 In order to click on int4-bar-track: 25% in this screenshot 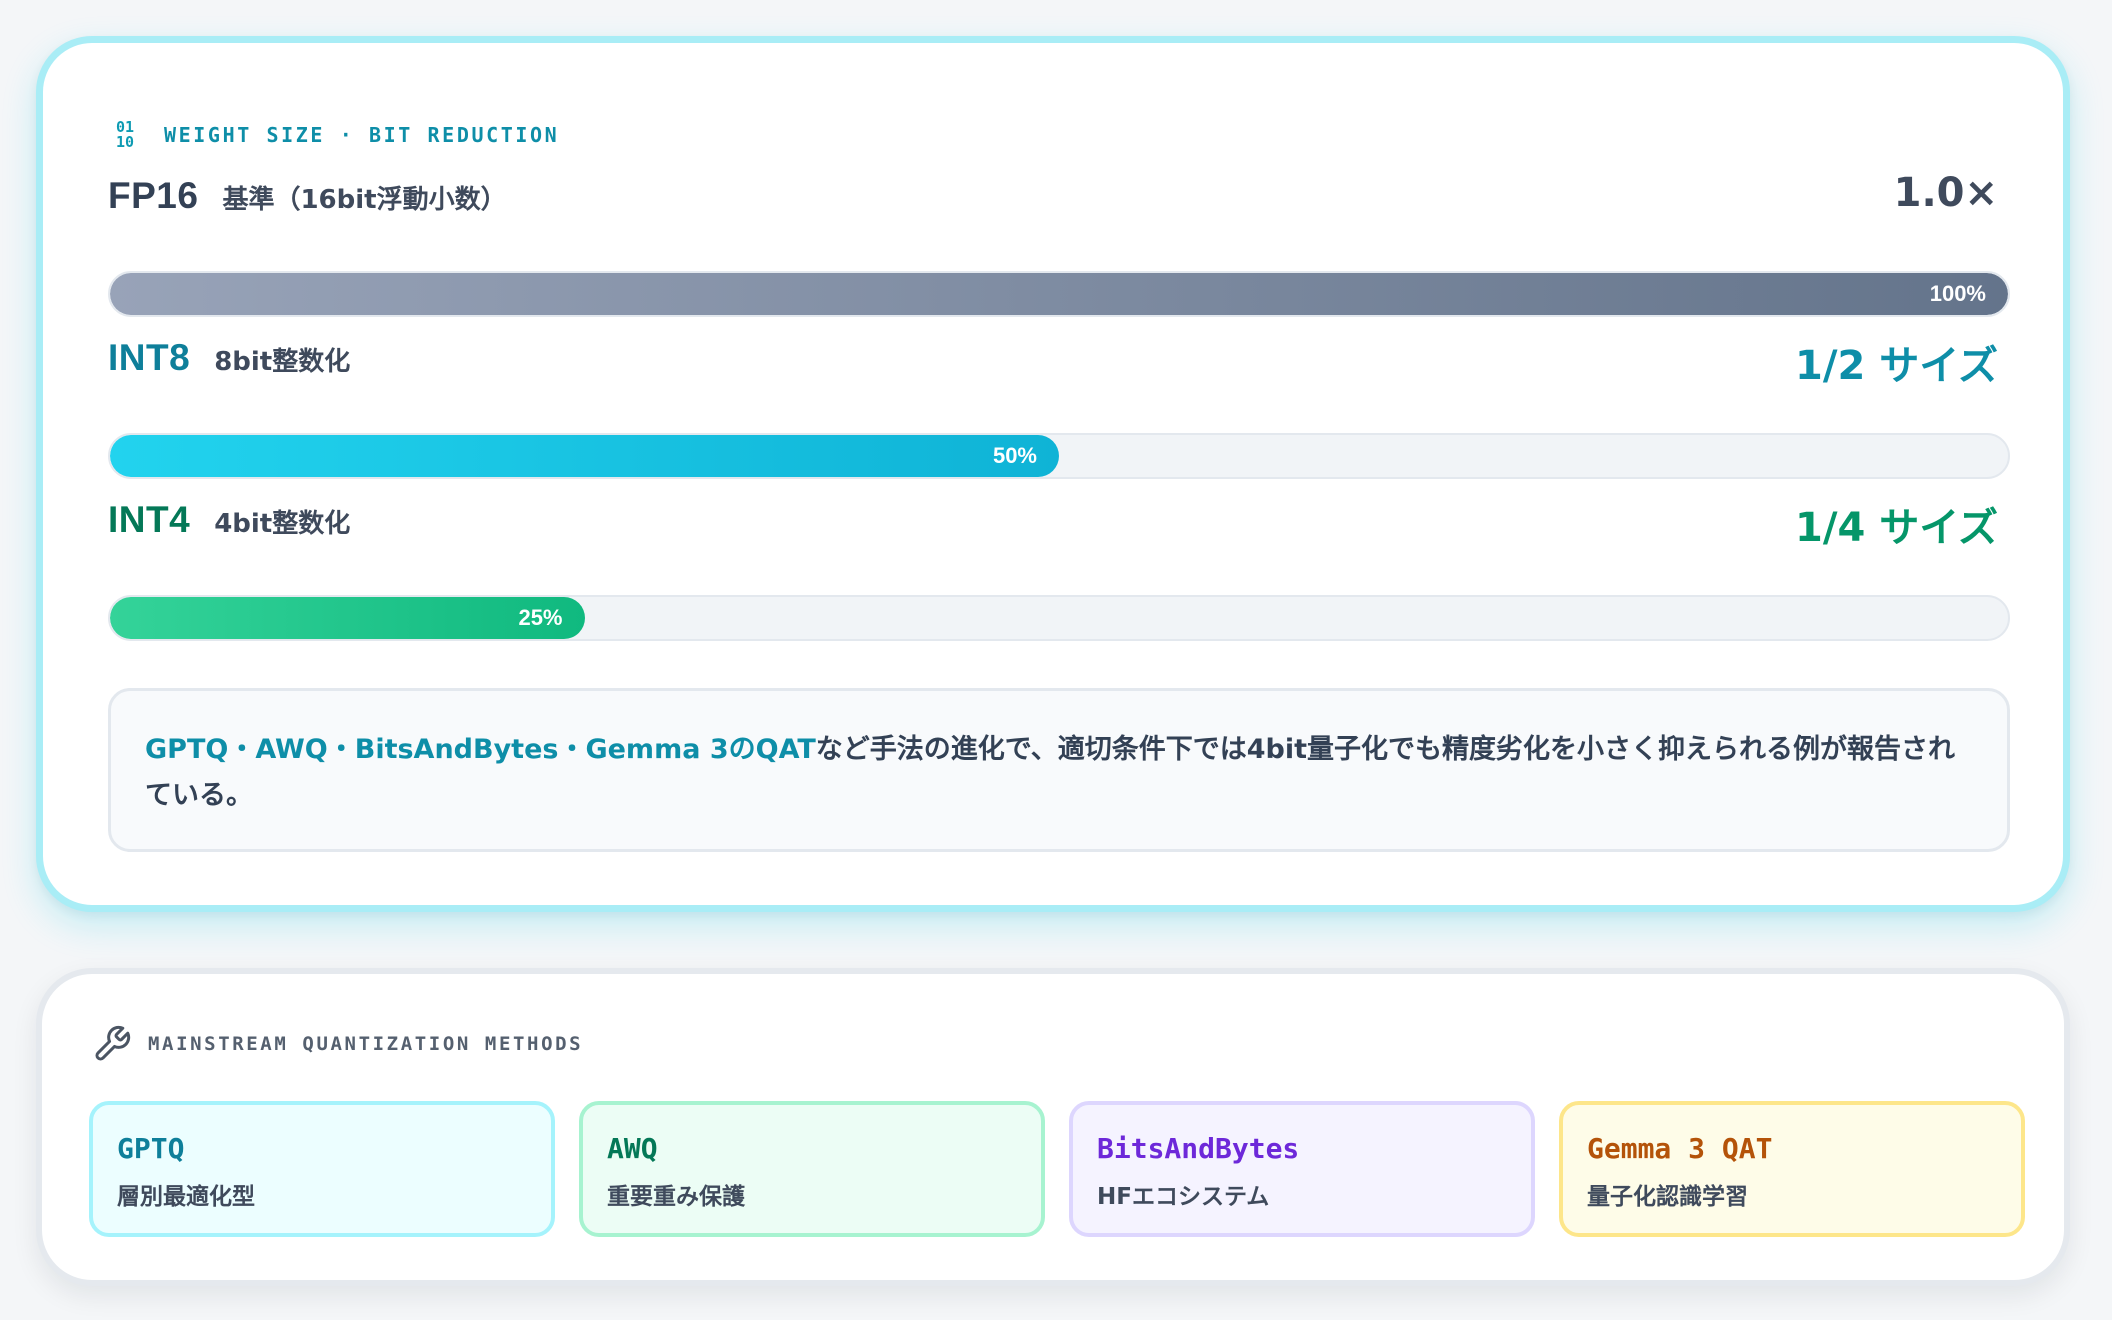, I will do `click(1059, 618)`.